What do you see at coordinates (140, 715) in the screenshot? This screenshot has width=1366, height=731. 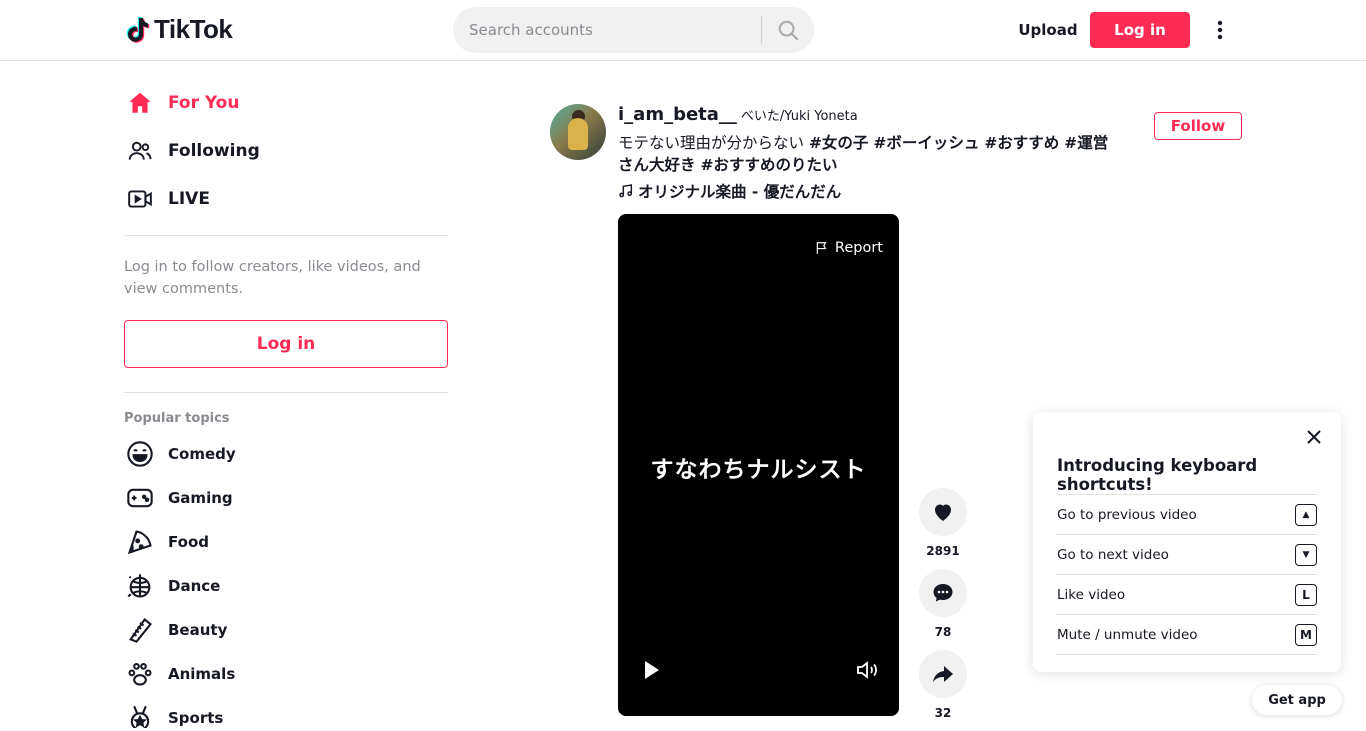 I see `medal-icon` at bounding box center [140, 715].